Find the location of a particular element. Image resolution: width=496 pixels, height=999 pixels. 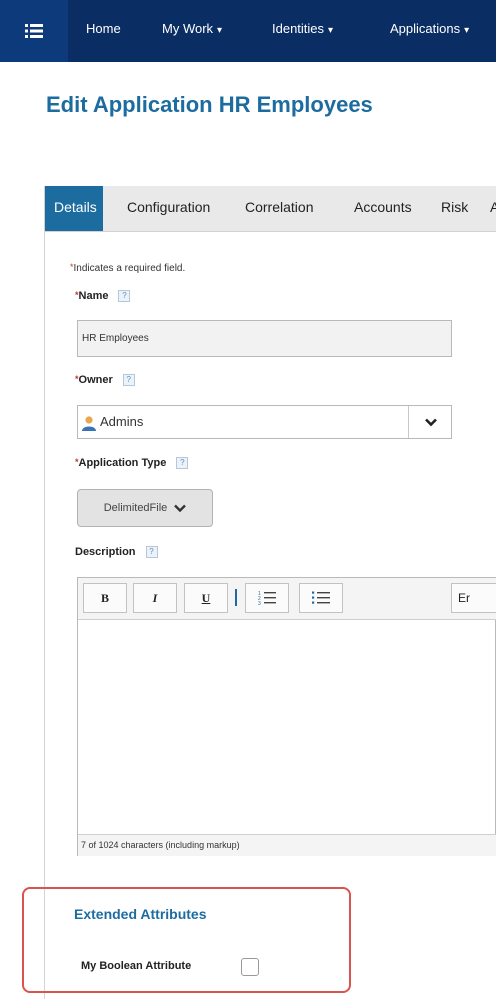

char-count: 7 of 1024 characters (including markup) is located at coordinates (287, 845).